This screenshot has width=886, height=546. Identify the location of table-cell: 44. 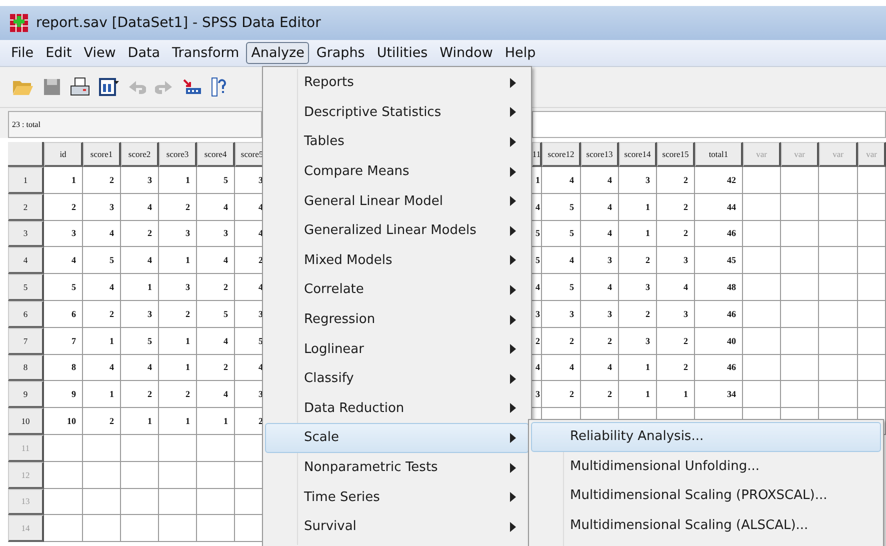
(719, 207).